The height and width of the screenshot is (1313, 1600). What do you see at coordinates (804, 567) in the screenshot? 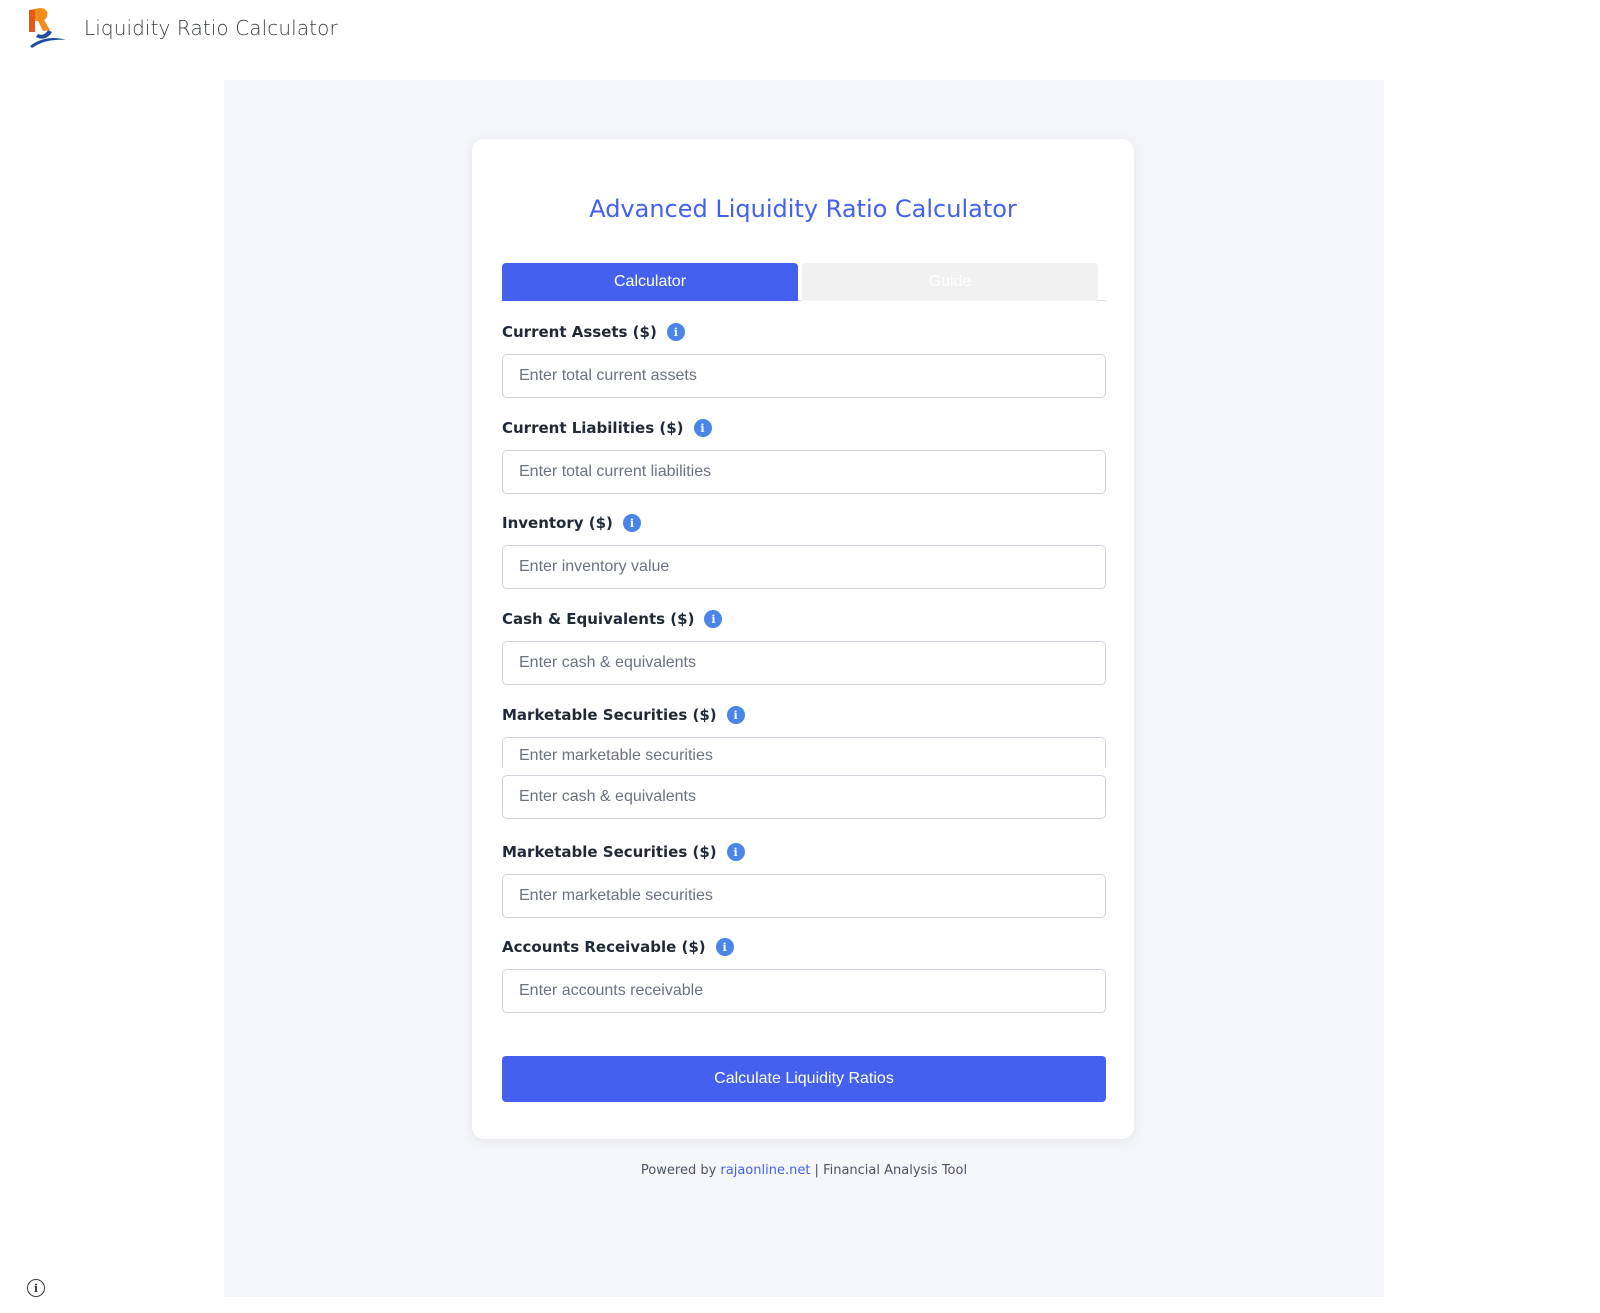
I see `inventory-input` at bounding box center [804, 567].